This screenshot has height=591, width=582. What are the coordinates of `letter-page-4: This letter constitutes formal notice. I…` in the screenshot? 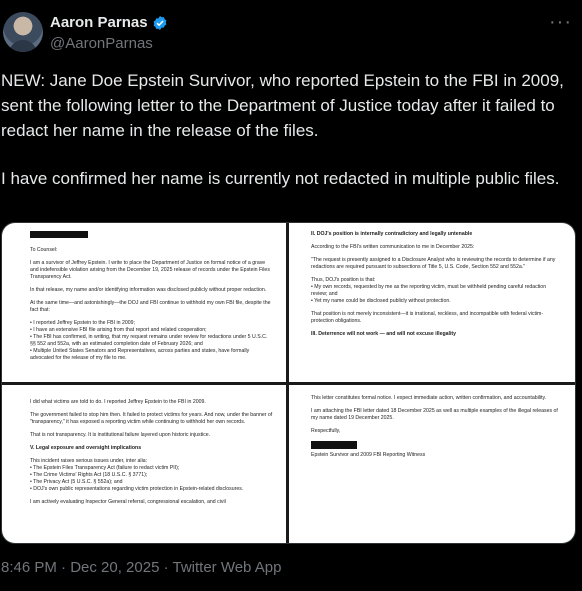 It's located at (432, 464).